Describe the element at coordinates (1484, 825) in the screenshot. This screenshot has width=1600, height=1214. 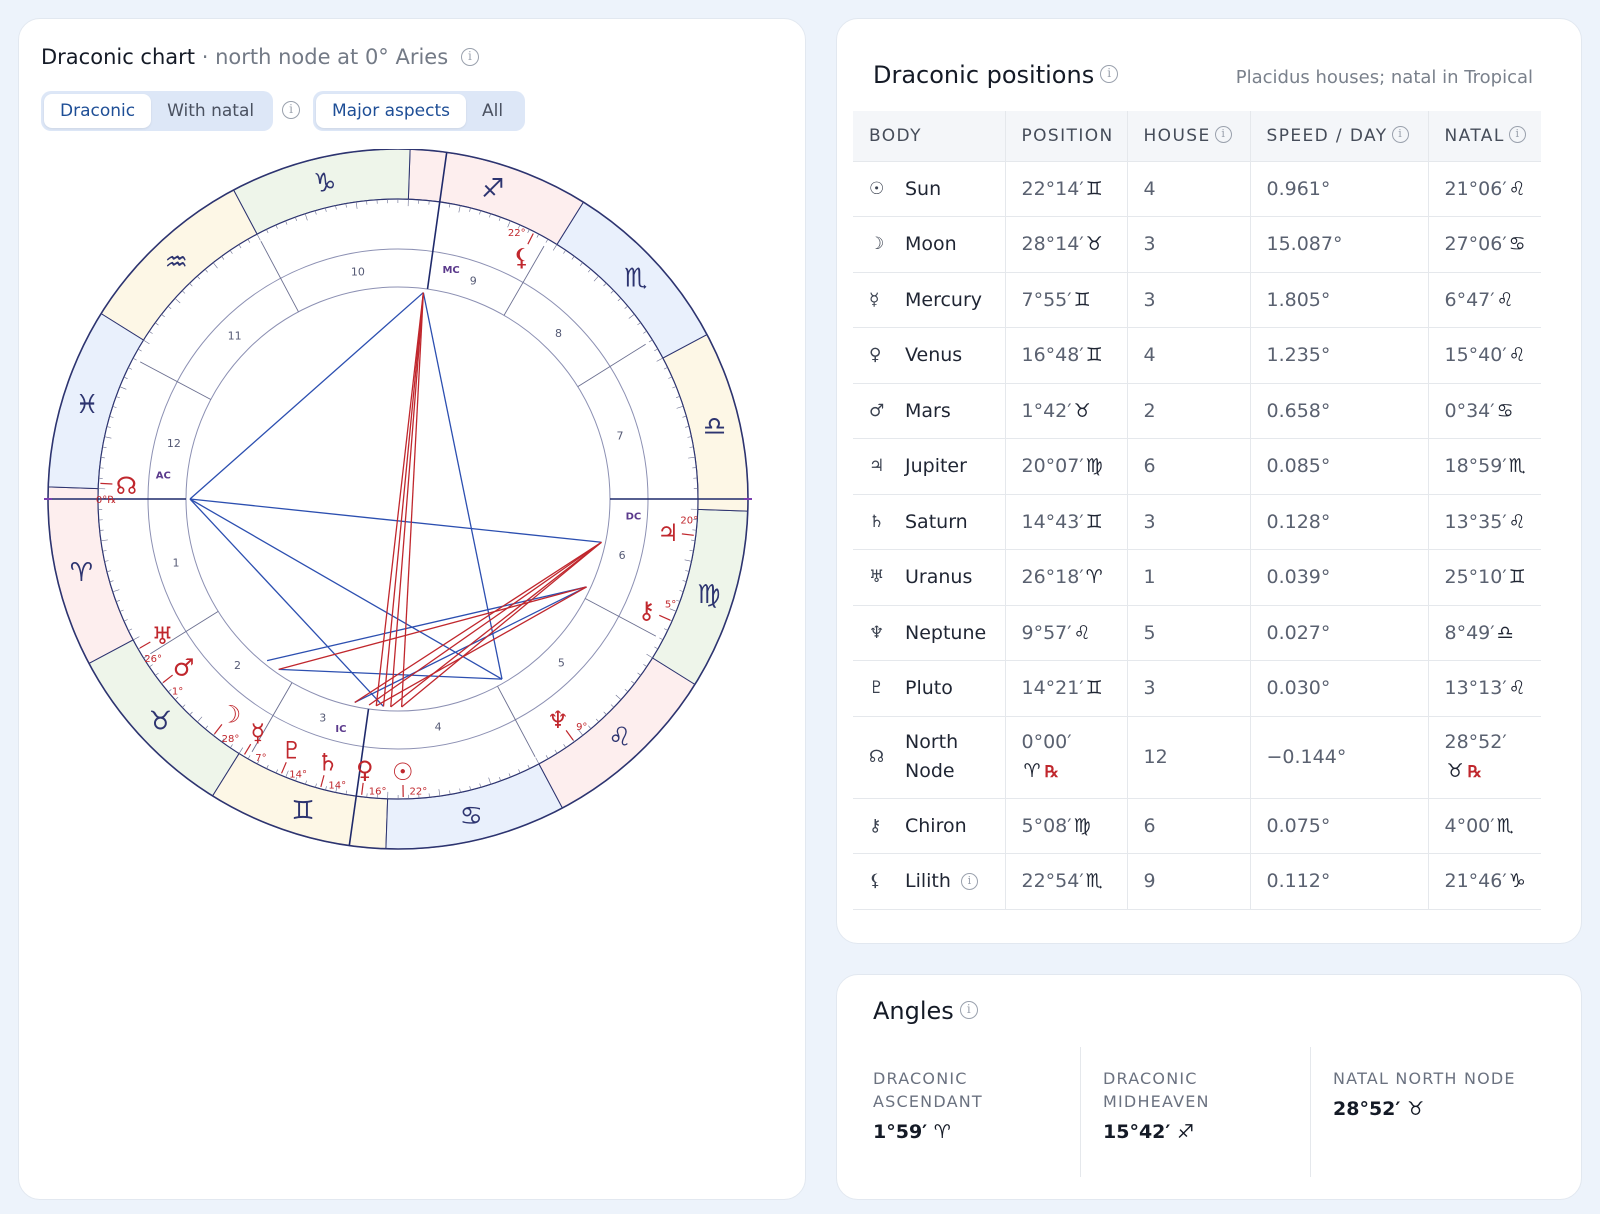
I see `cell-natal: 4°00′ ♏` at that location.